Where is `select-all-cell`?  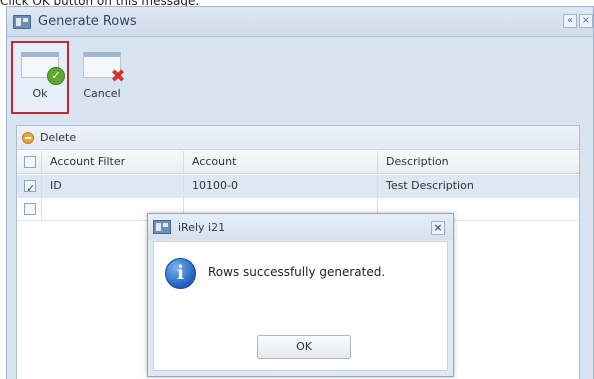 select-all-cell is located at coordinates (29, 162).